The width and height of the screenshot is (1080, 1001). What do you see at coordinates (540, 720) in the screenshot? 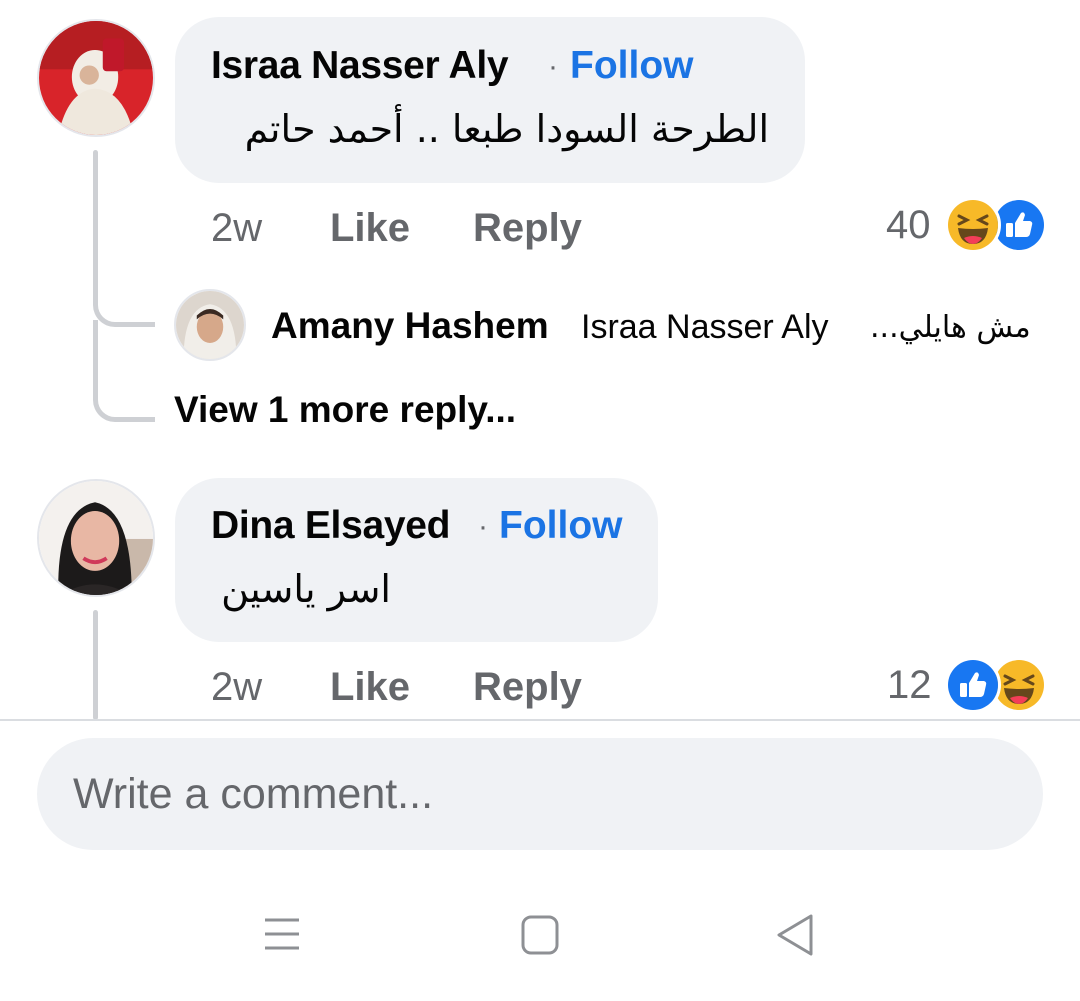
I see `divider` at bounding box center [540, 720].